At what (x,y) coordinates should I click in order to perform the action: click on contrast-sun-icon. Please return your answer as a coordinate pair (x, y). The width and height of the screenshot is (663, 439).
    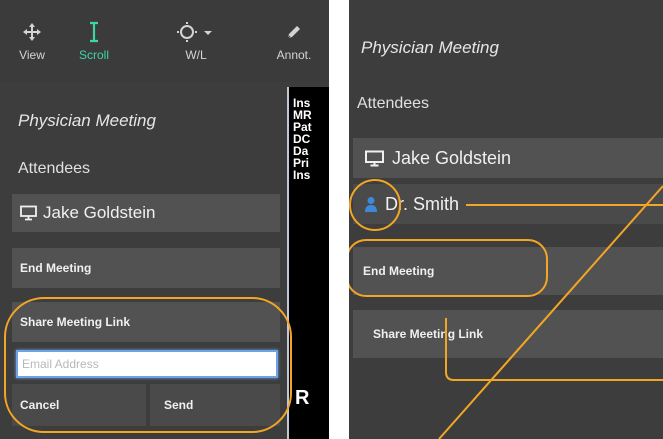
    Looking at the image, I should click on (196, 32).